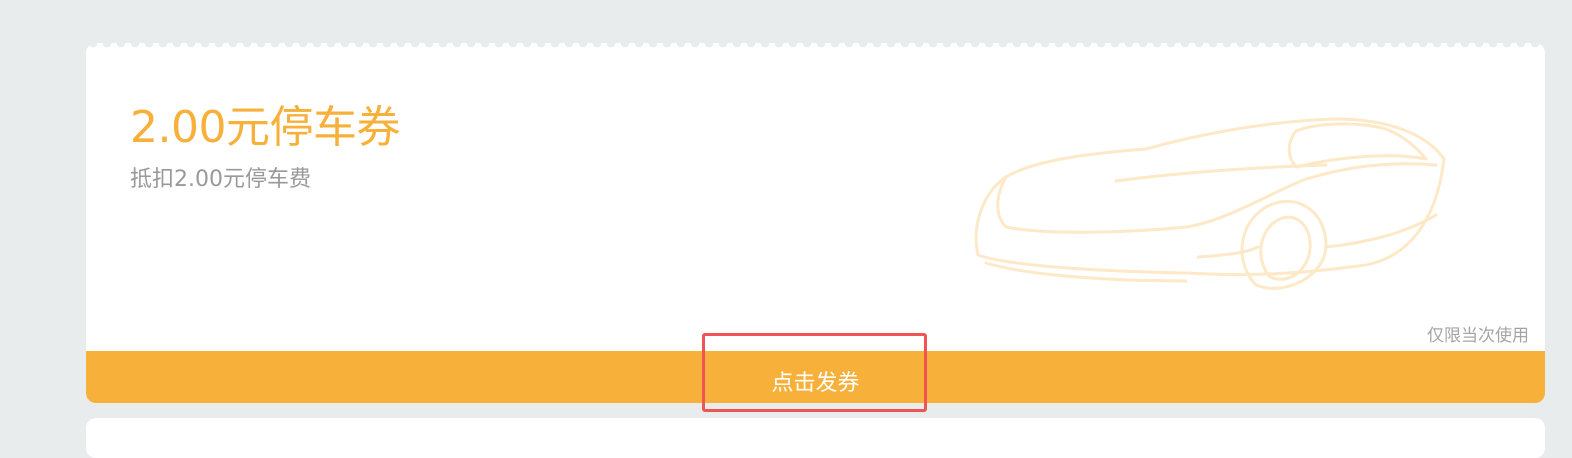 This screenshot has width=1572, height=458. Describe the element at coordinates (220, 179) in the screenshot. I see `coupon-subtitle: 抵扣2.00元停车费` at that location.